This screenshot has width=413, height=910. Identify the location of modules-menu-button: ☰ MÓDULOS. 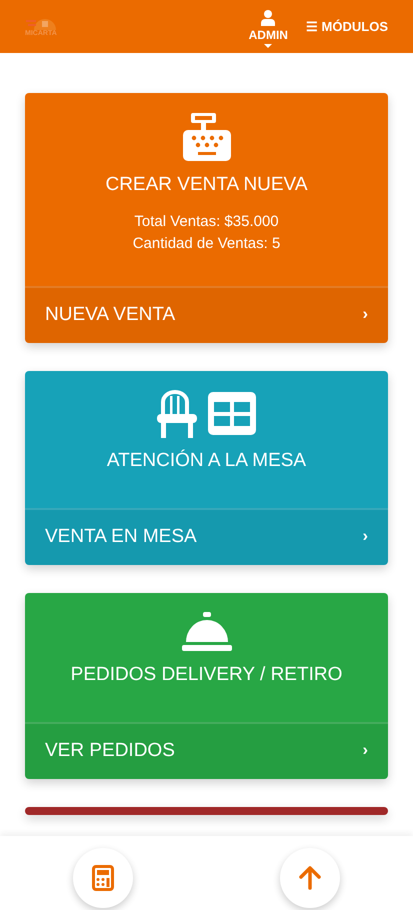
(347, 26).